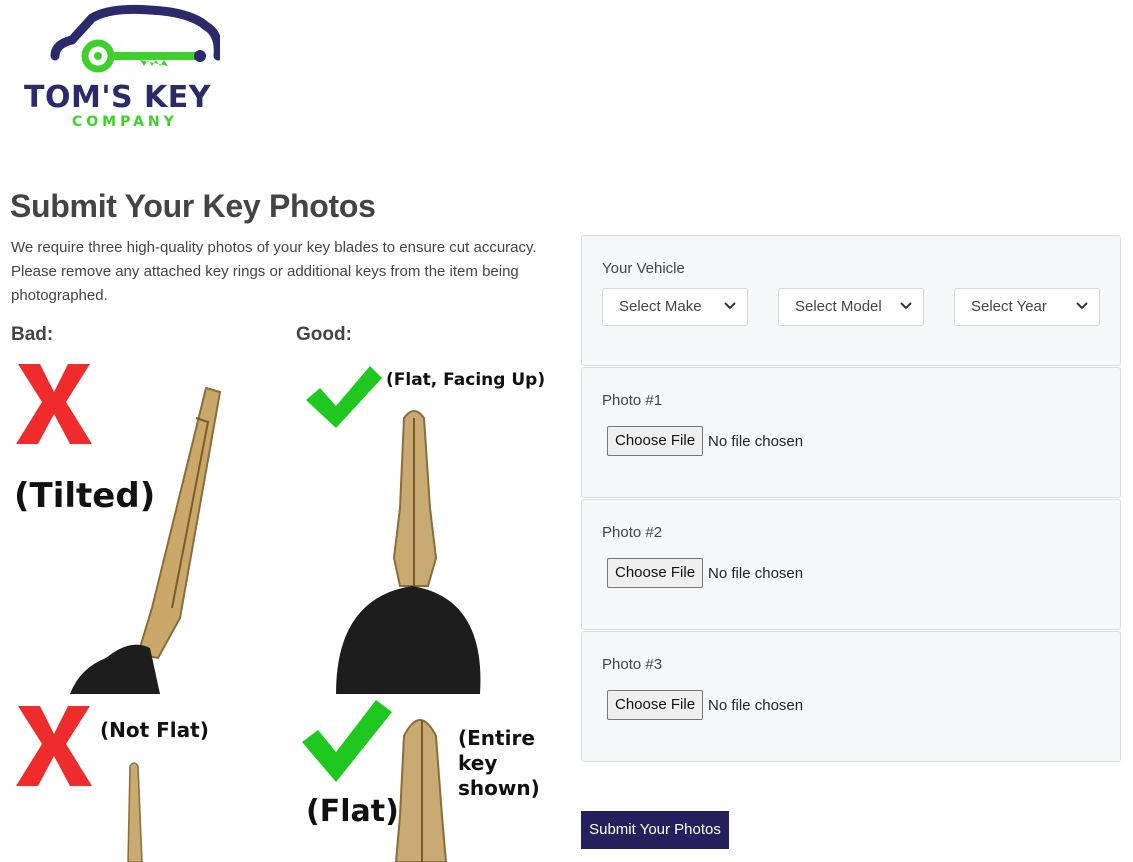 Image resolution: width=1133 pixels, height=862 pixels. What do you see at coordinates (632, 664) in the screenshot?
I see `photo-3-label: Photo #3` at bounding box center [632, 664].